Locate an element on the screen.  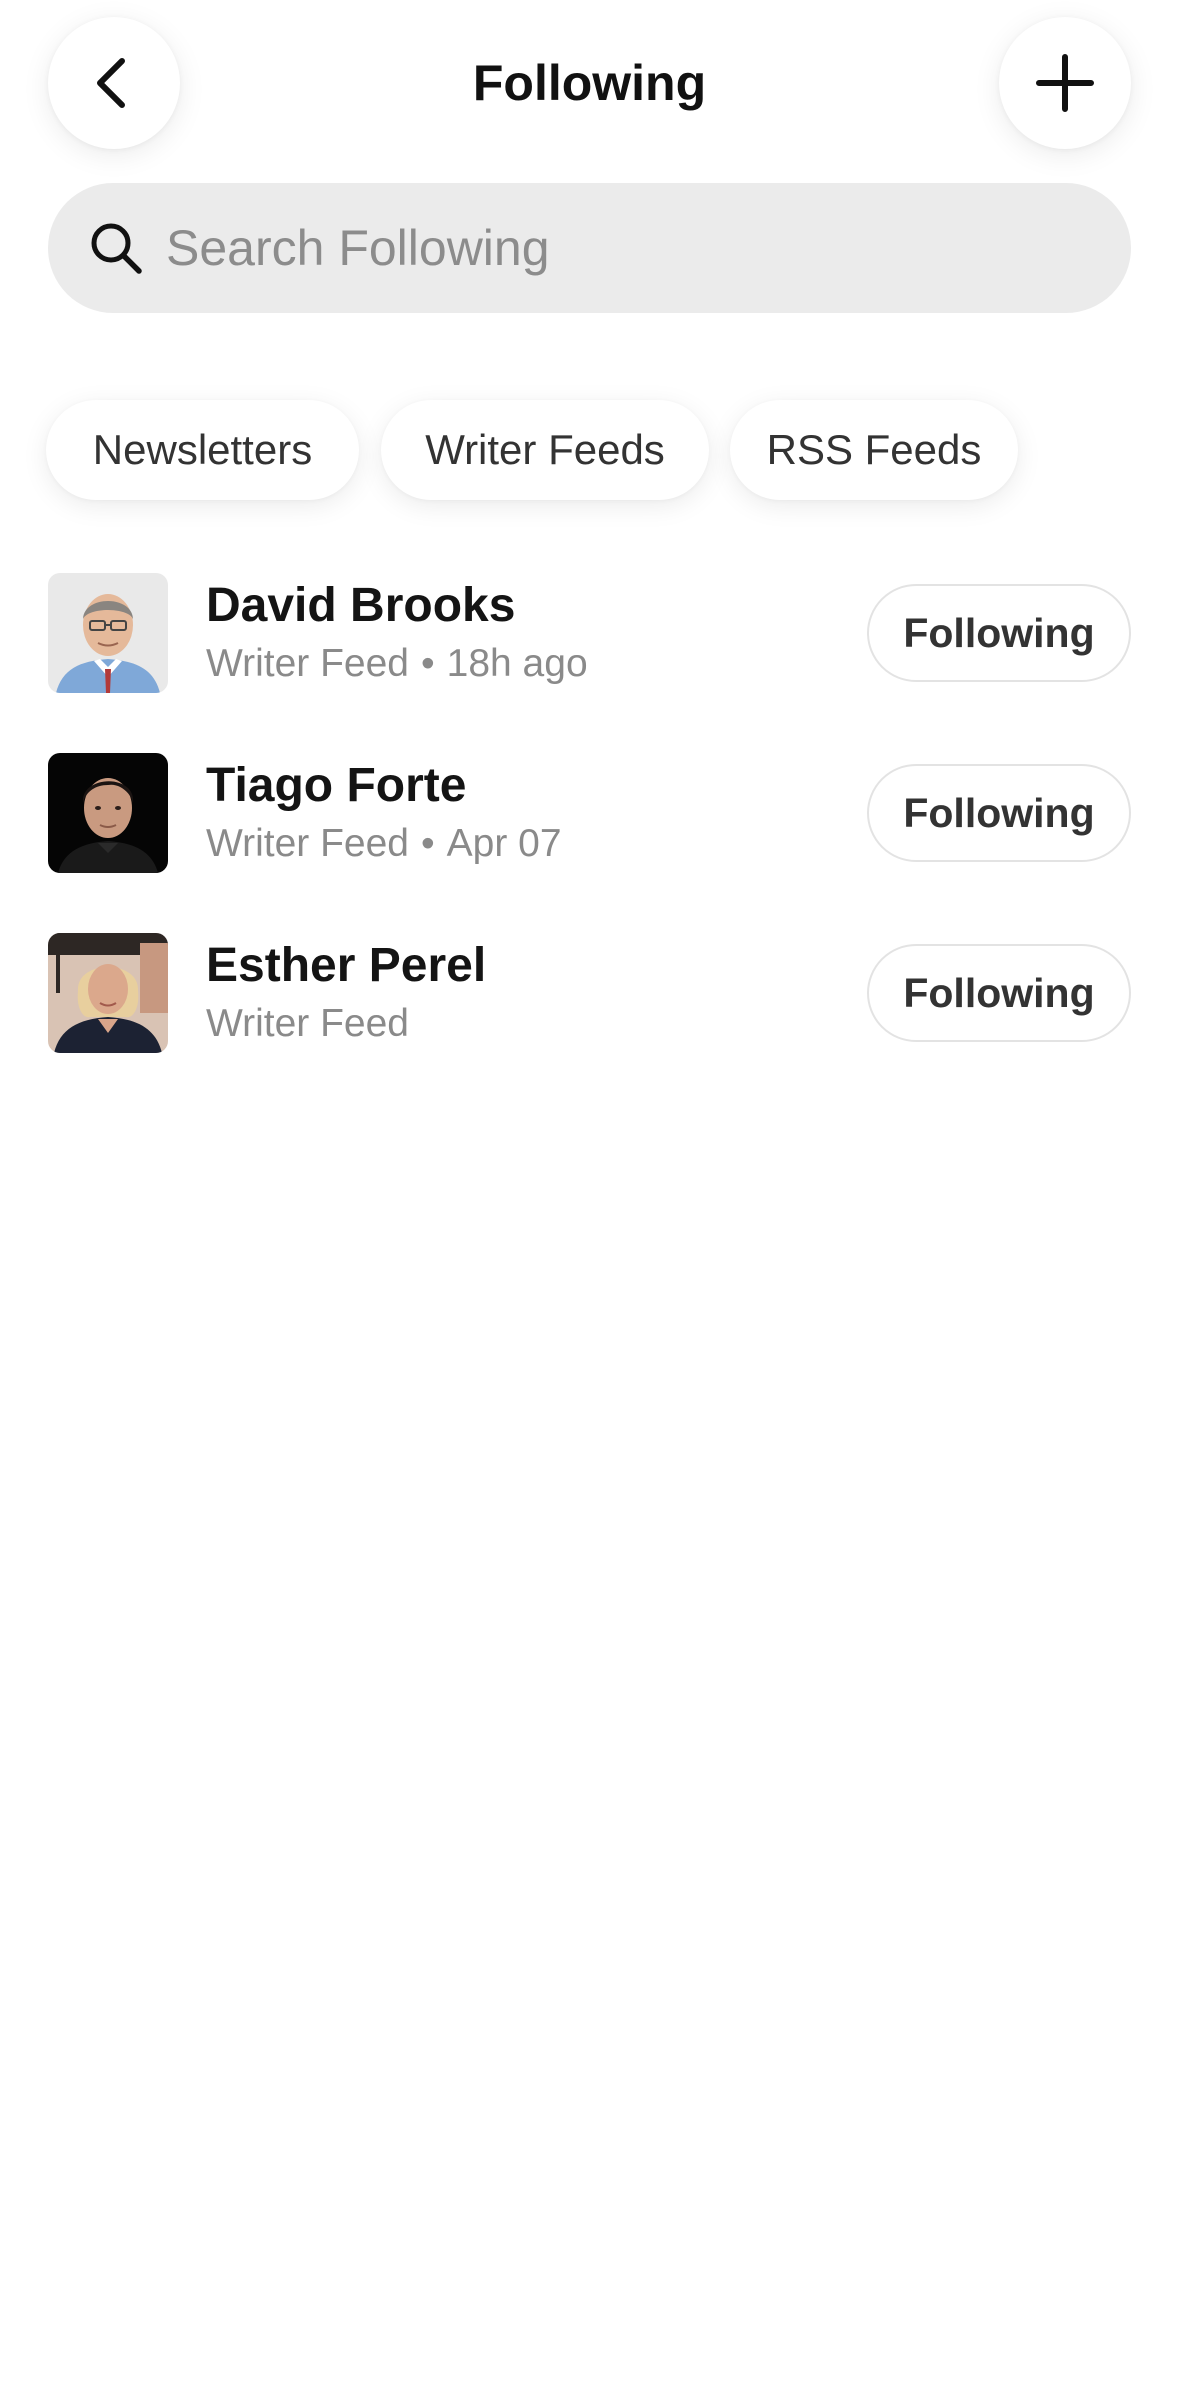
list-item: Esther Perel Writer Feed Following is located at coordinates (589, 993).